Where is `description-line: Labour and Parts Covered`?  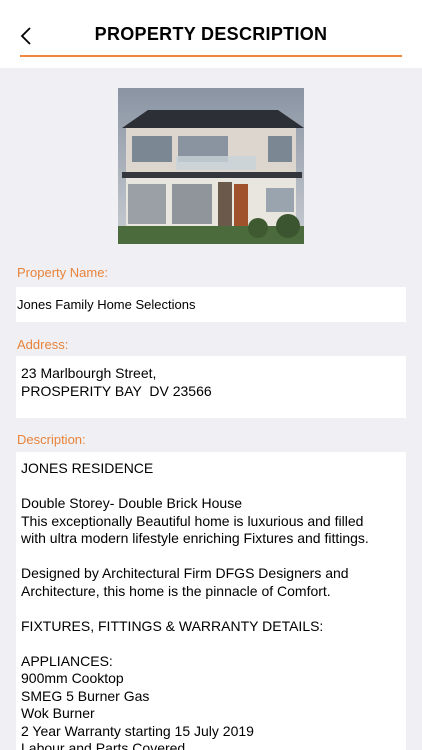
description-line: Labour and Parts Covered is located at coordinates (103, 745).